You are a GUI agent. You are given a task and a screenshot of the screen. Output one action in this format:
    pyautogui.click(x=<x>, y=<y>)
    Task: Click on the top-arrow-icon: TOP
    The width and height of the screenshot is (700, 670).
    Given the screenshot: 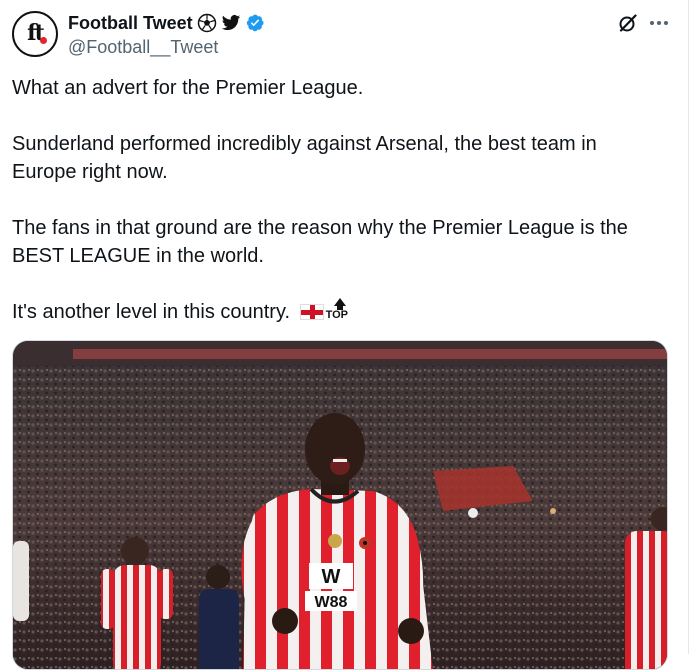 What is the action you would take?
    pyautogui.click(x=339, y=311)
    